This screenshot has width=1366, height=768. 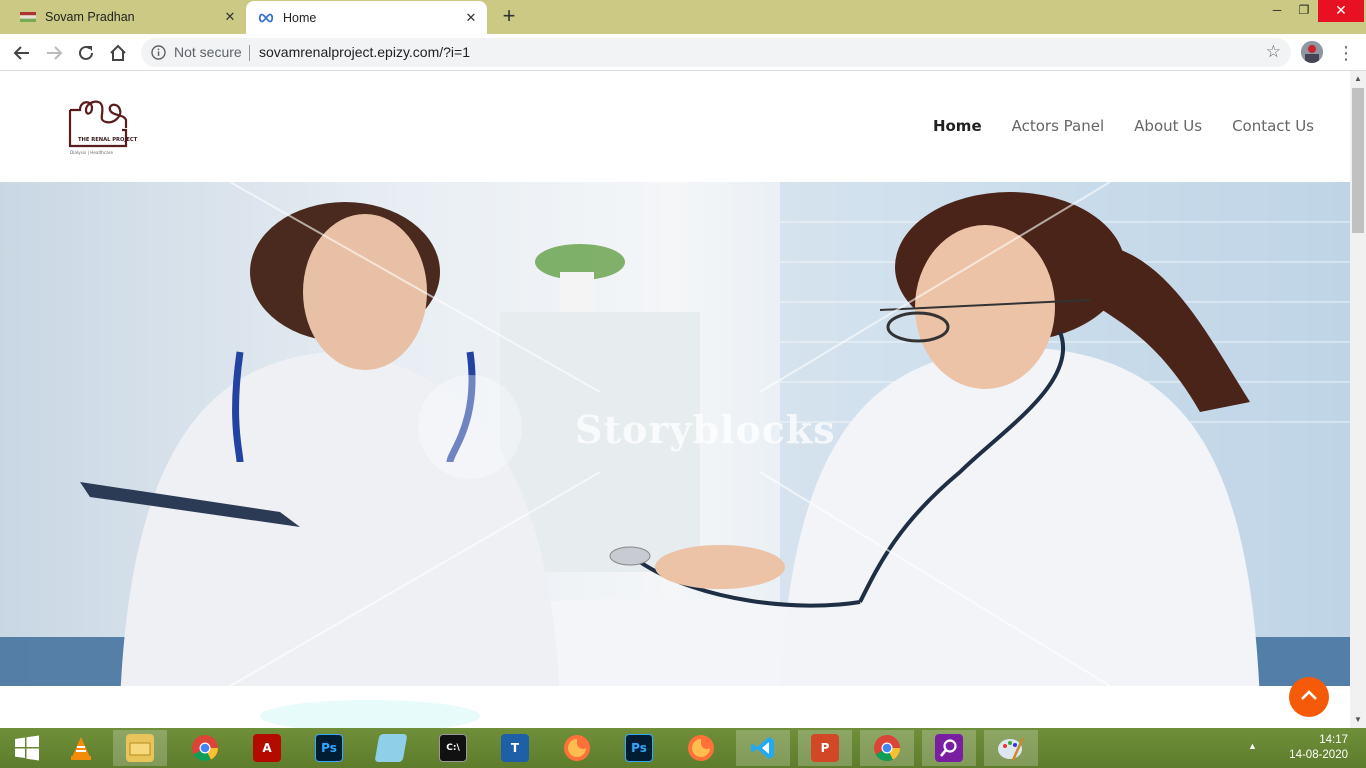 I want to click on page-scrollbar: ▲ ▼, so click(x=1358, y=399).